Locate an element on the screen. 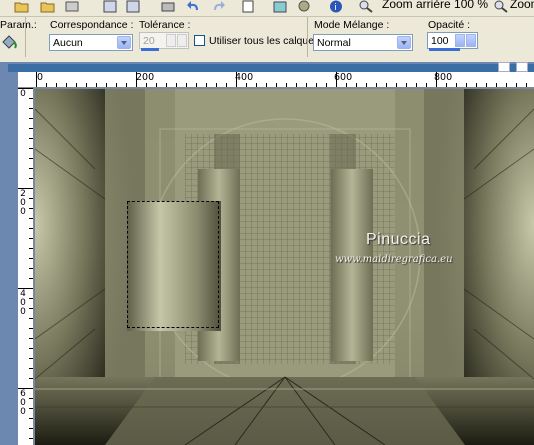 The height and width of the screenshot is (445, 534). tolerance-value: 20 is located at coordinates (149, 41).